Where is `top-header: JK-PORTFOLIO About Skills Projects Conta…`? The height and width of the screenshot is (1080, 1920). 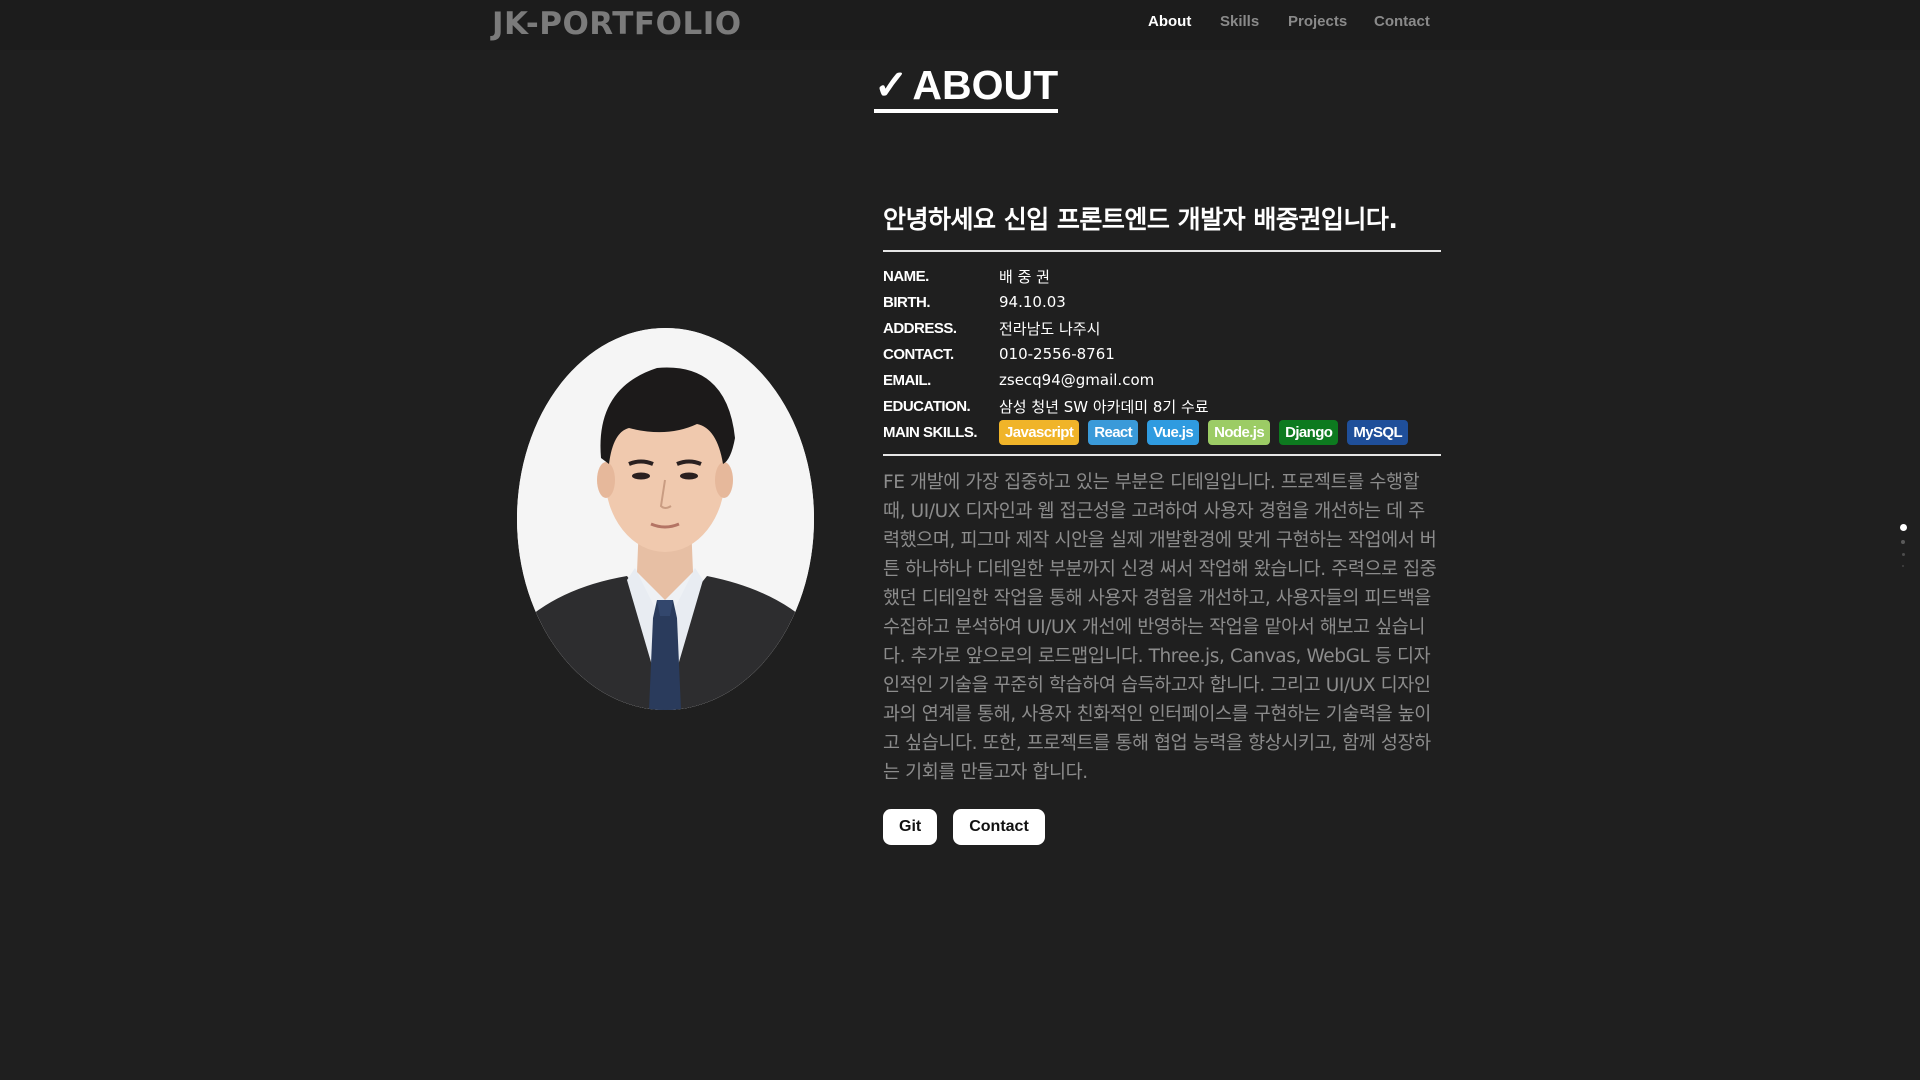 top-header: JK-PORTFOLIO About Skills Projects Conta… is located at coordinates (960, 25).